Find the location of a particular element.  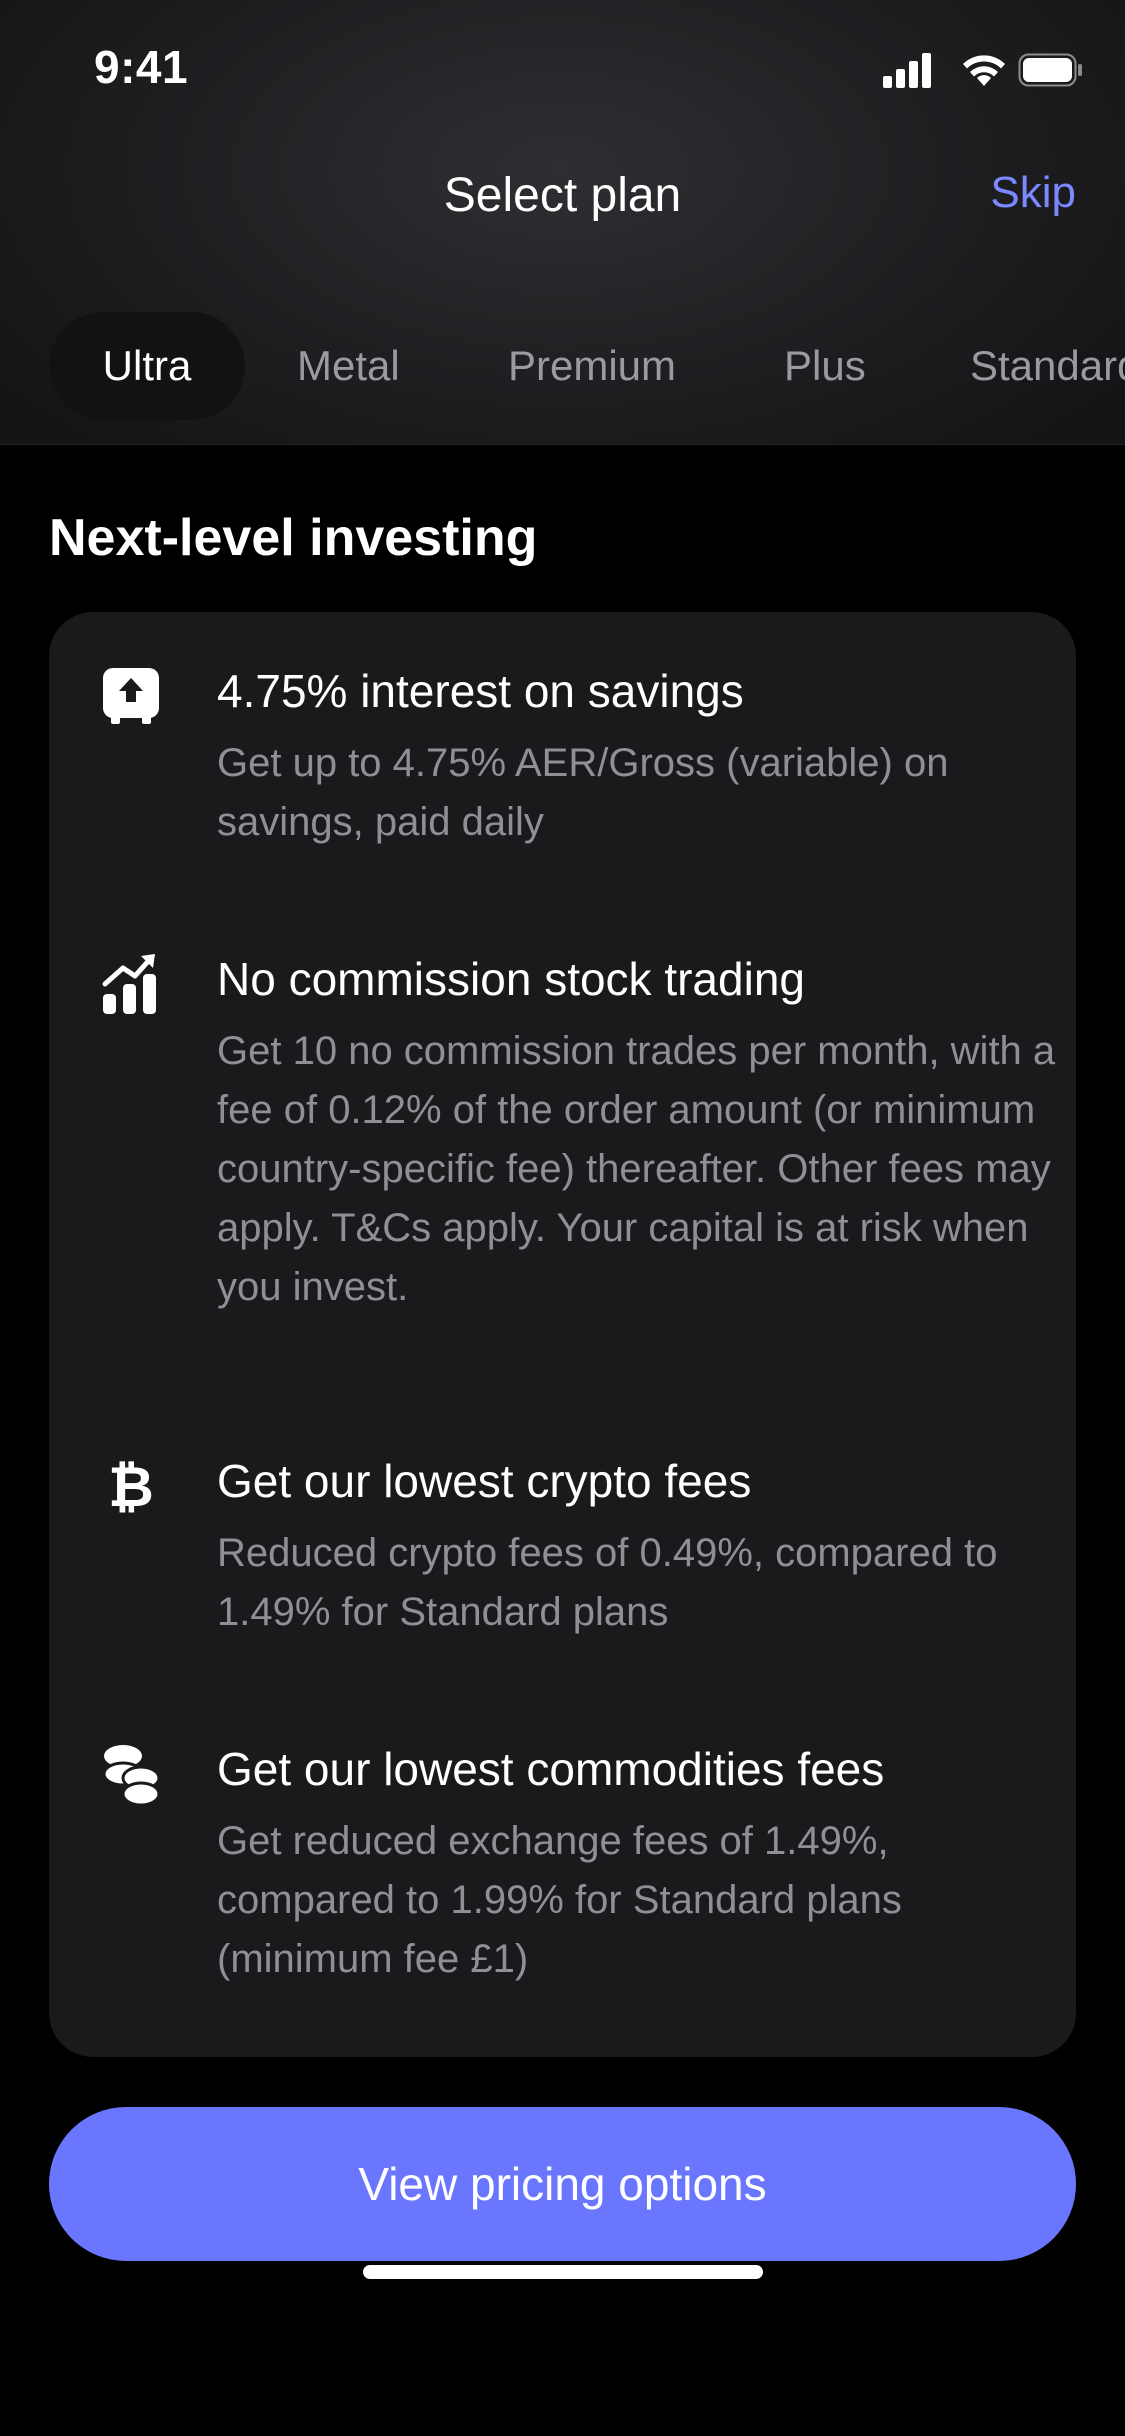

feature-title: 4.75% interest on savings is located at coordinates (480, 691).